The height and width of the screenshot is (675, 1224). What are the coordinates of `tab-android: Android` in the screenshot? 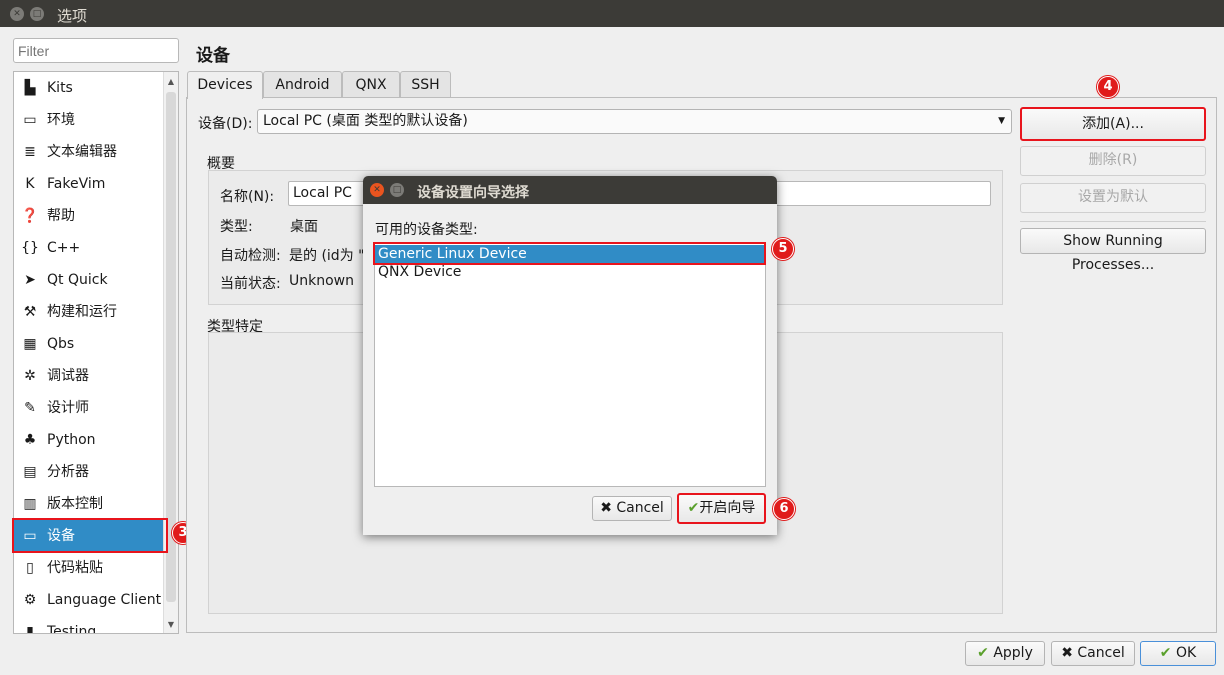 It's located at (302, 84).